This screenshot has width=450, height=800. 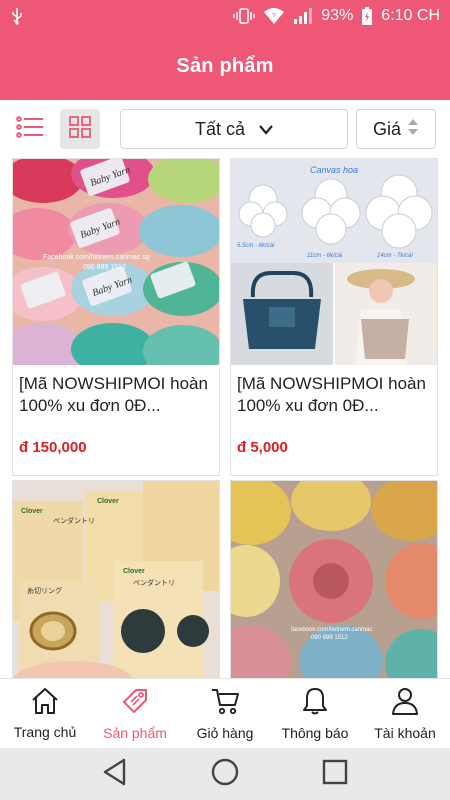 I want to click on nav-home-label: Trang chủ, so click(x=45, y=732).